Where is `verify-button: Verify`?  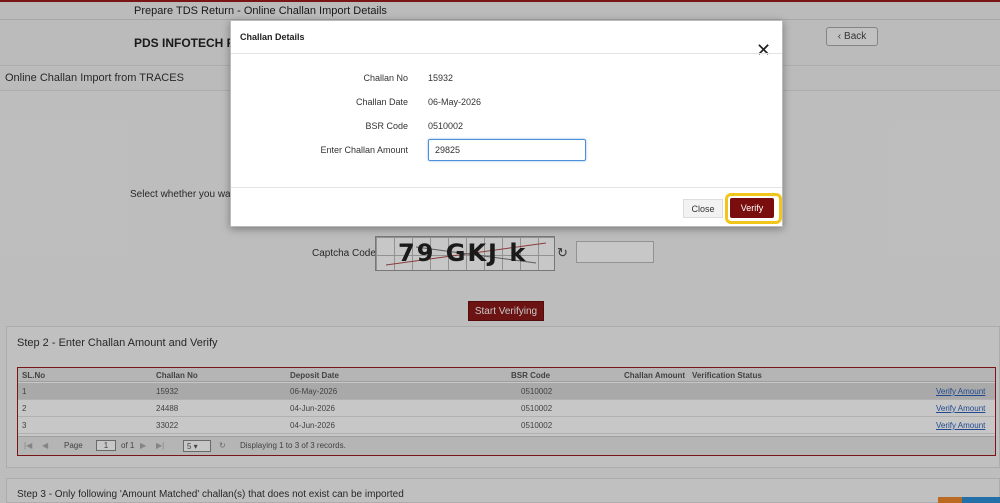
verify-button: Verify is located at coordinates (752, 208).